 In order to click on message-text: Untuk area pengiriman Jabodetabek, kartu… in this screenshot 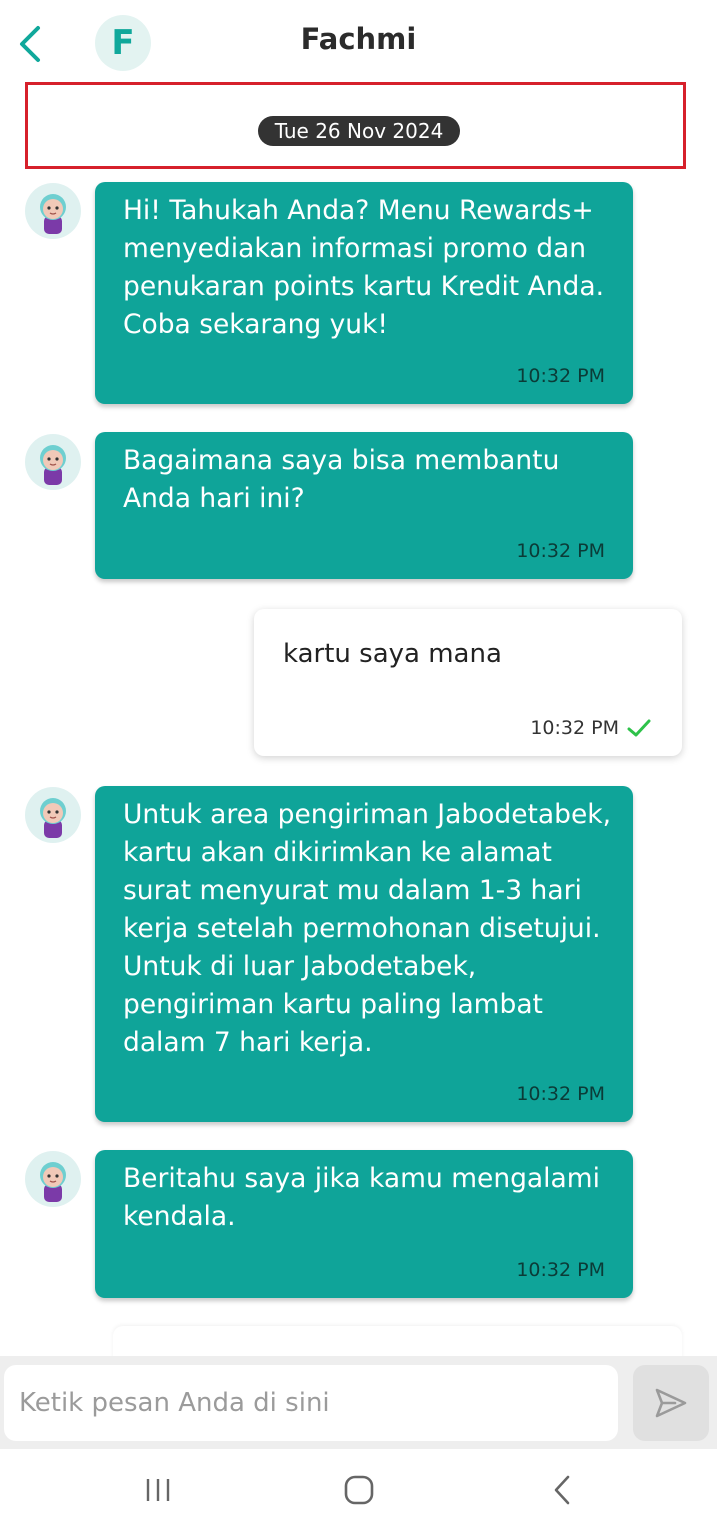, I will do `click(367, 928)`.